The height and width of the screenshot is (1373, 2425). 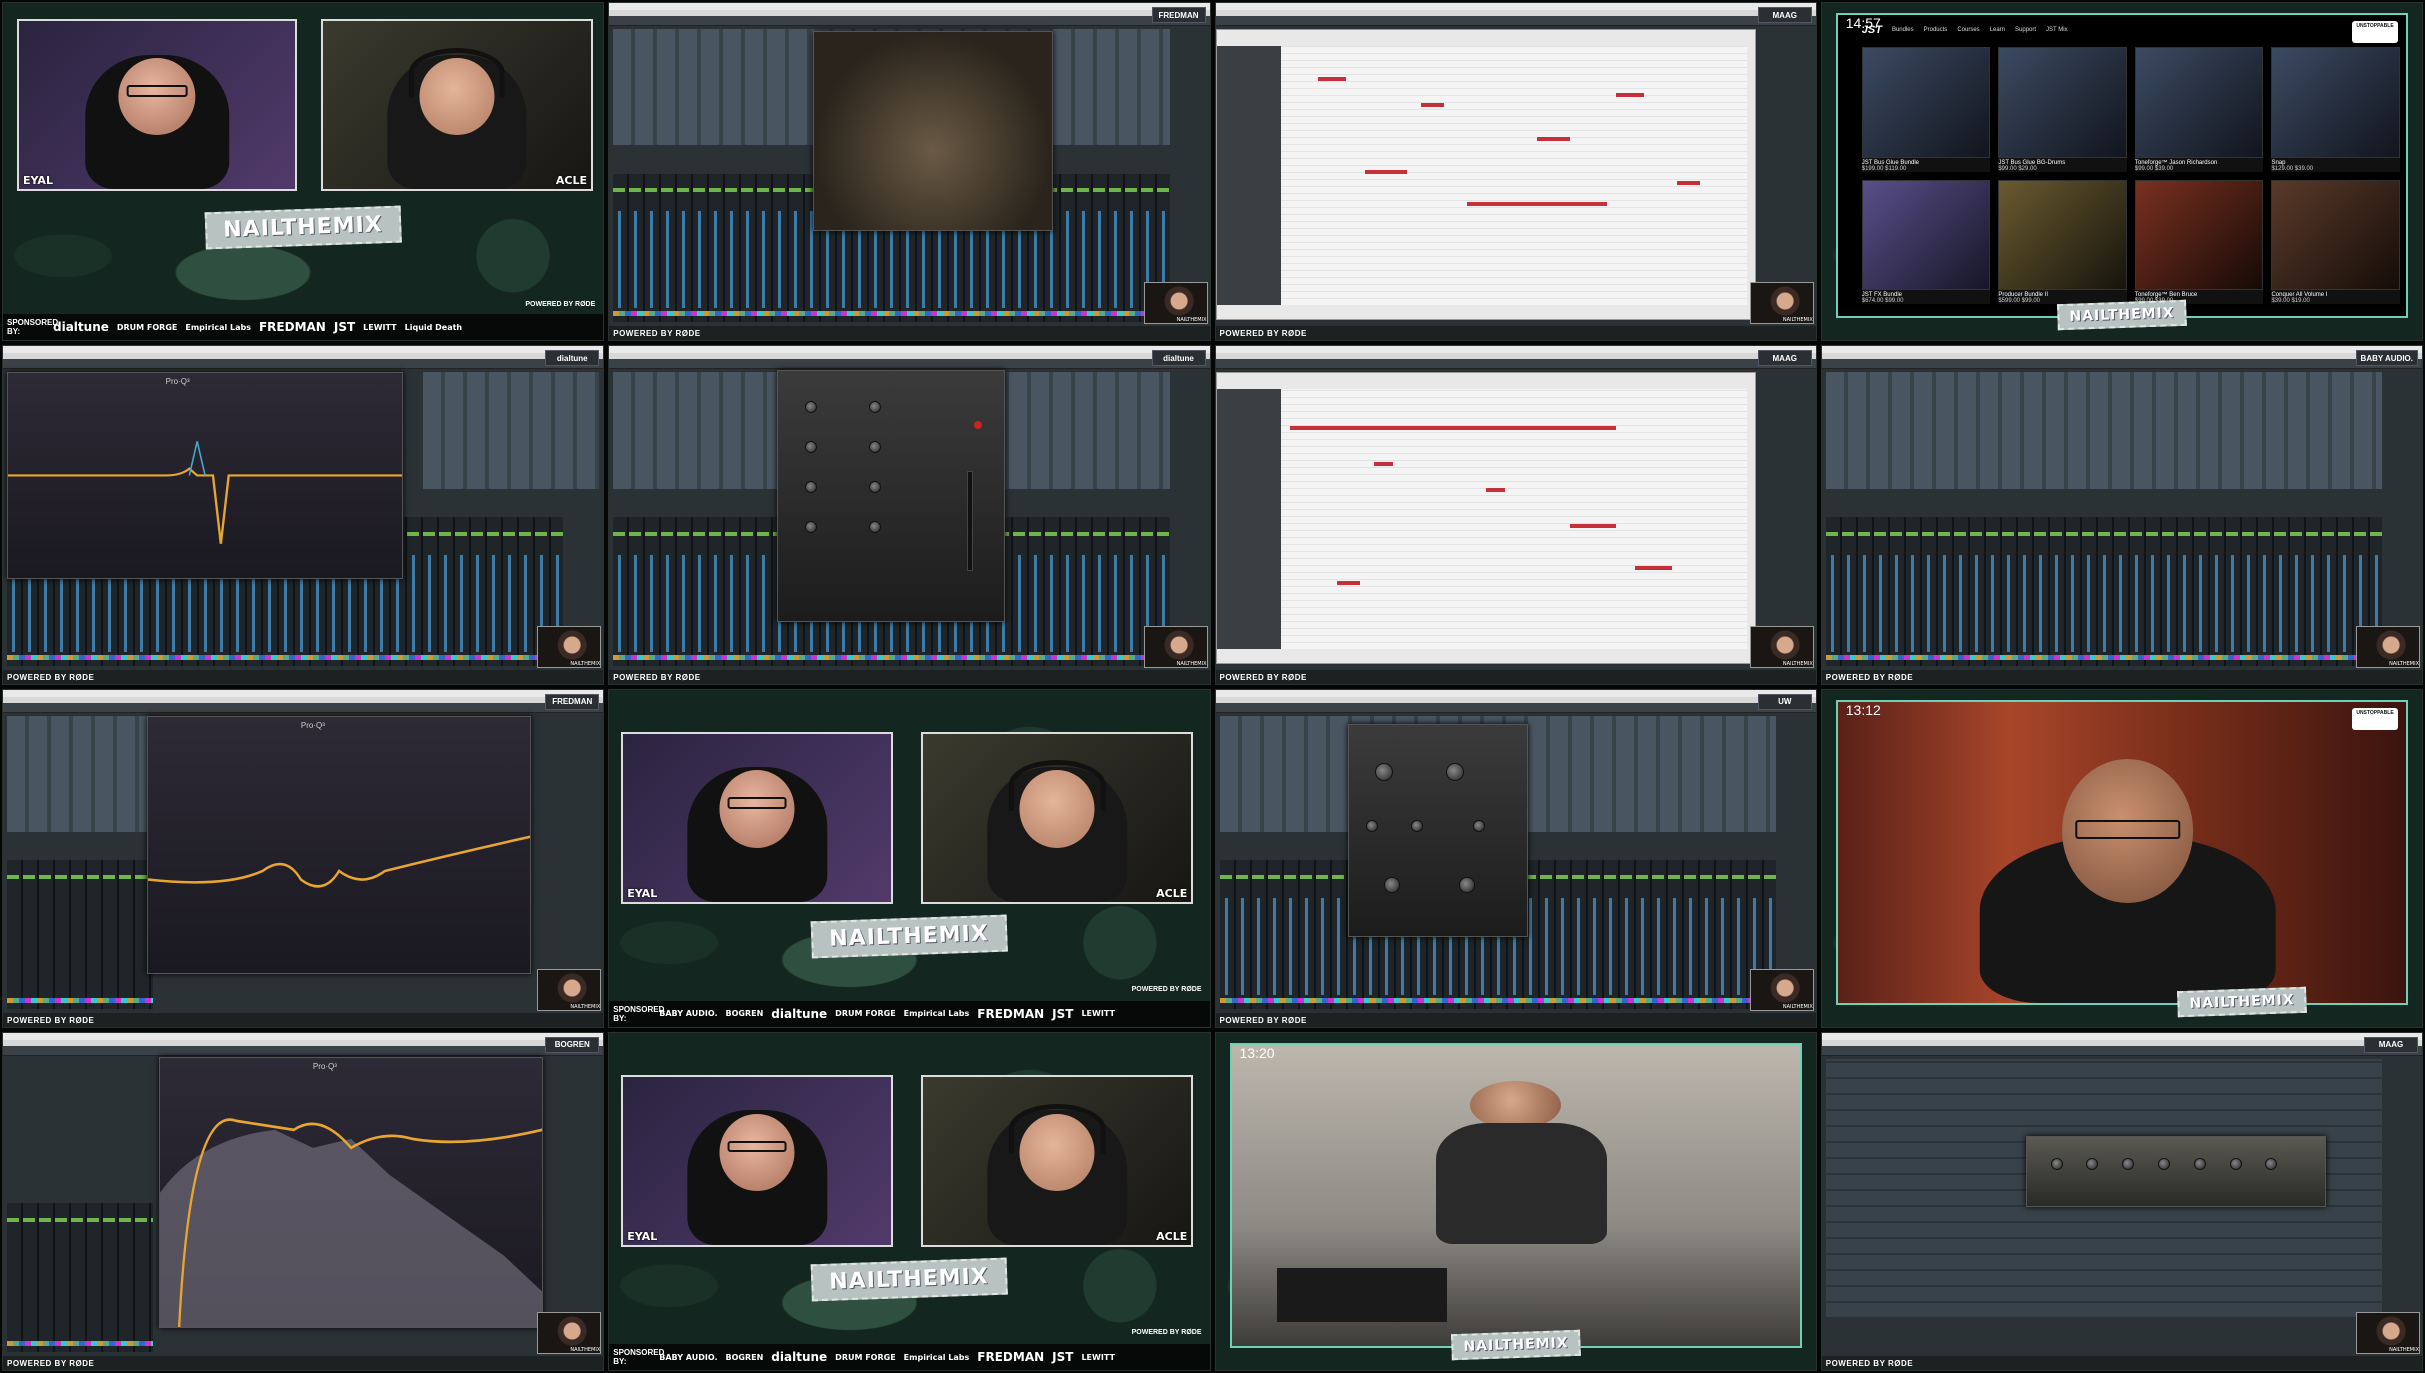 I want to click on store-nav-item: Support, so click(x=2025, y=30).